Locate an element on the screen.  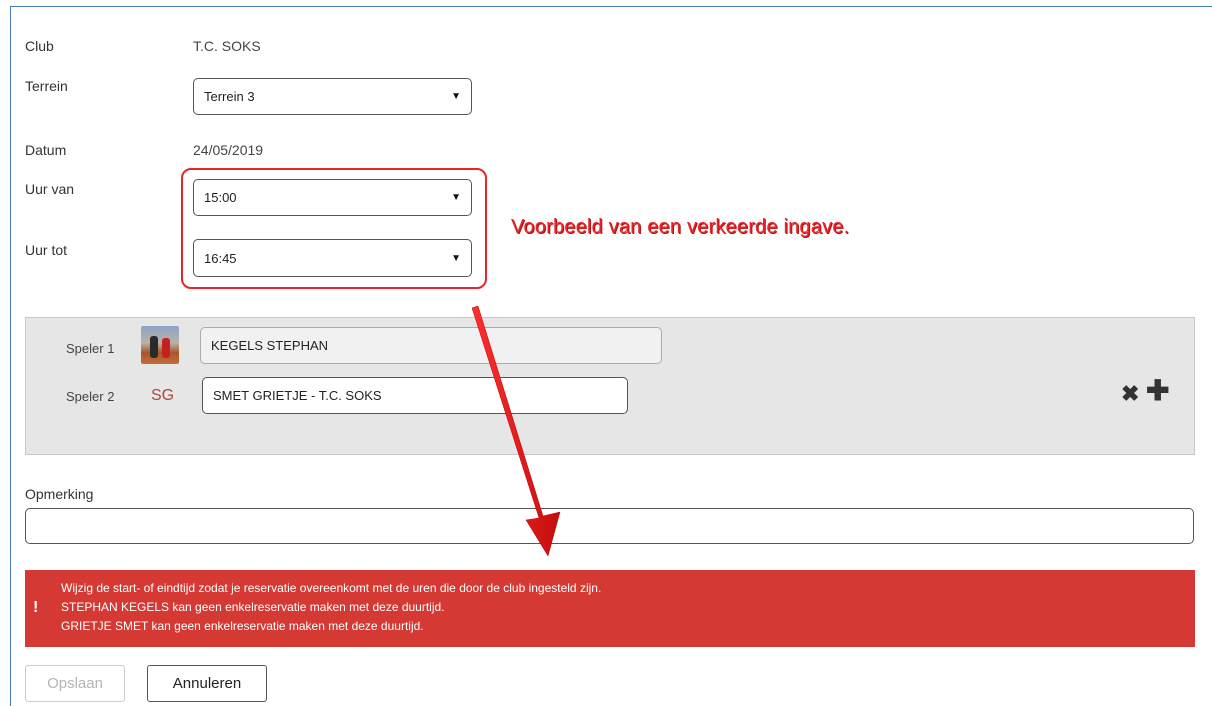
close-icon: ✖ is located at coordinates (1130, 394).